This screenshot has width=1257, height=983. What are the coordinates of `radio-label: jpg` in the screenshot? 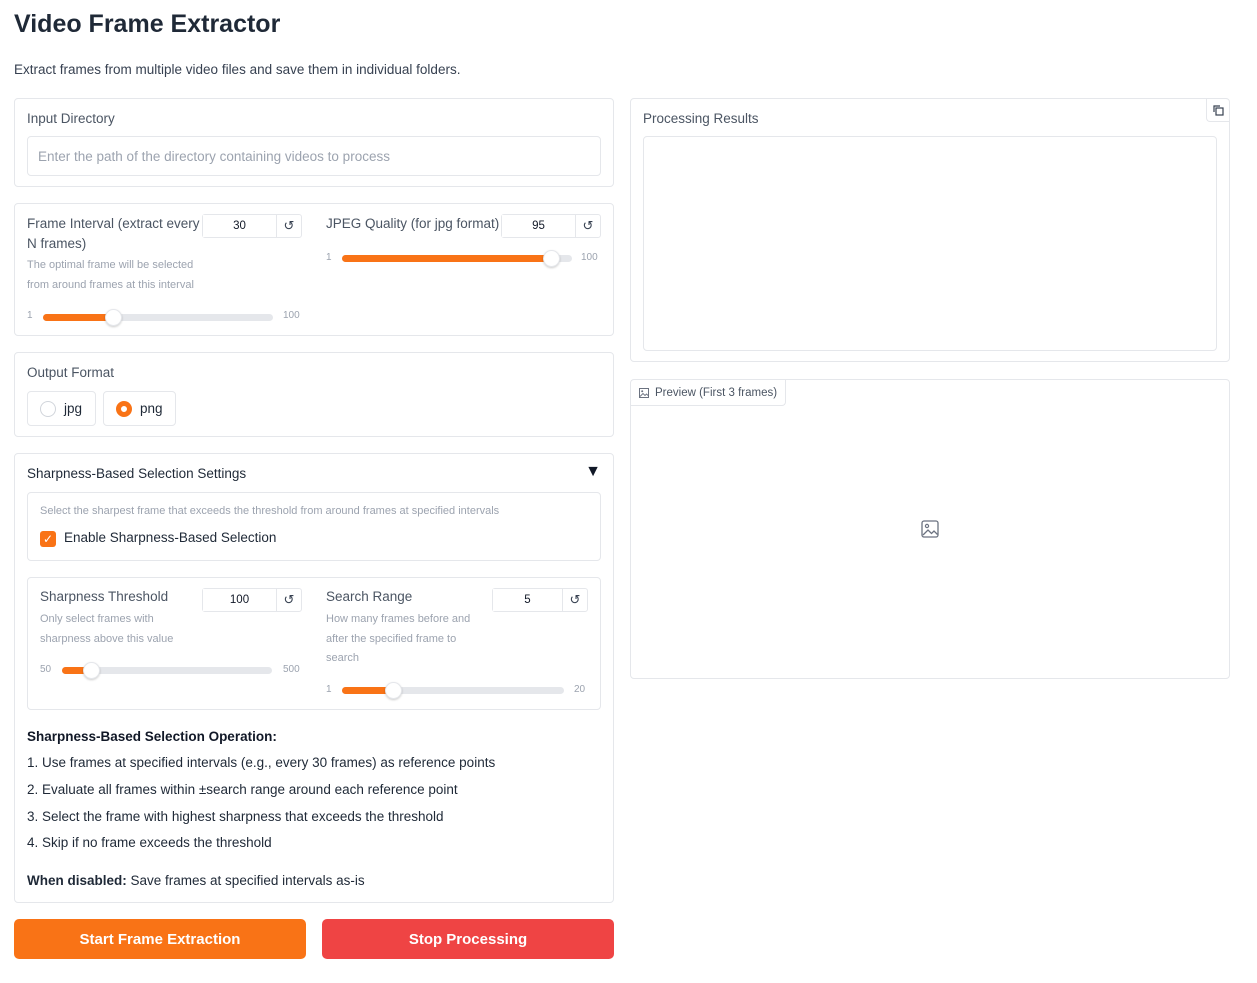 It's located at (73, 408).